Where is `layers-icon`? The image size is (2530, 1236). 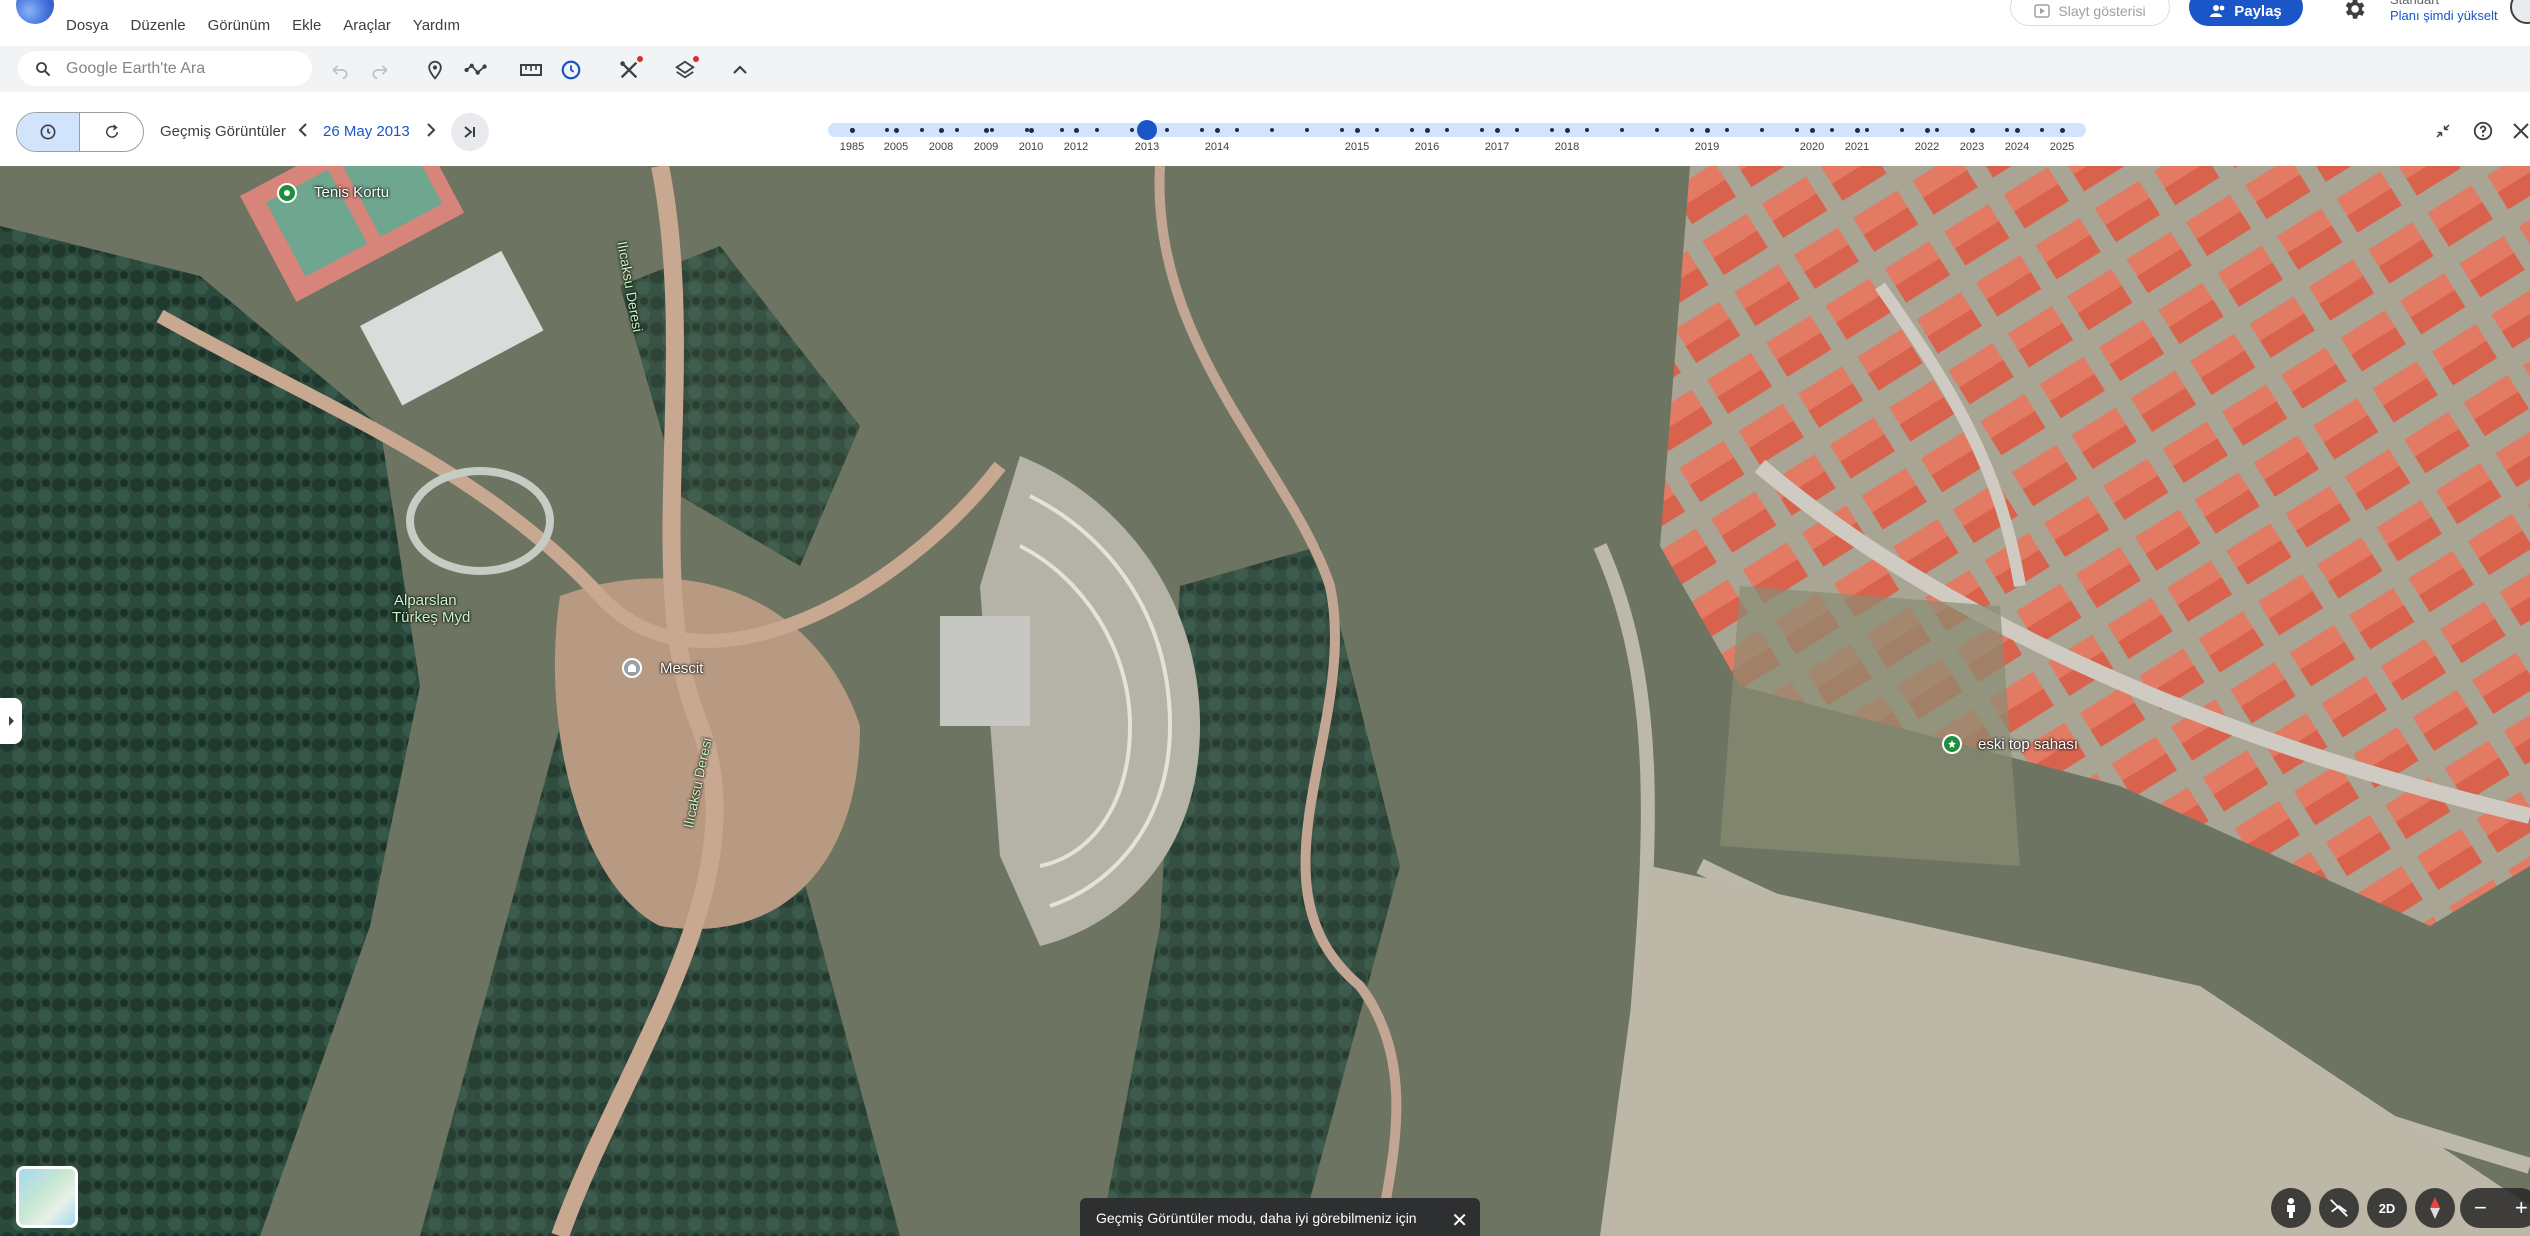 layers-icon is located at coordinates (686, 69).